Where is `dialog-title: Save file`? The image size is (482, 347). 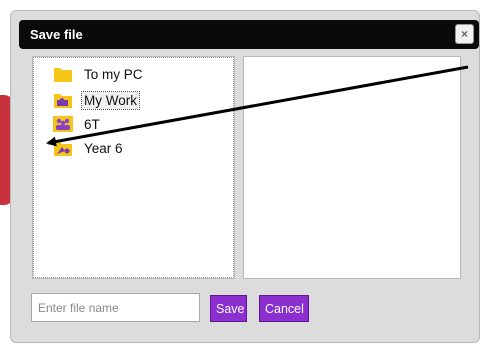 dialog-title: Save file is located at coordinates (56, 34).